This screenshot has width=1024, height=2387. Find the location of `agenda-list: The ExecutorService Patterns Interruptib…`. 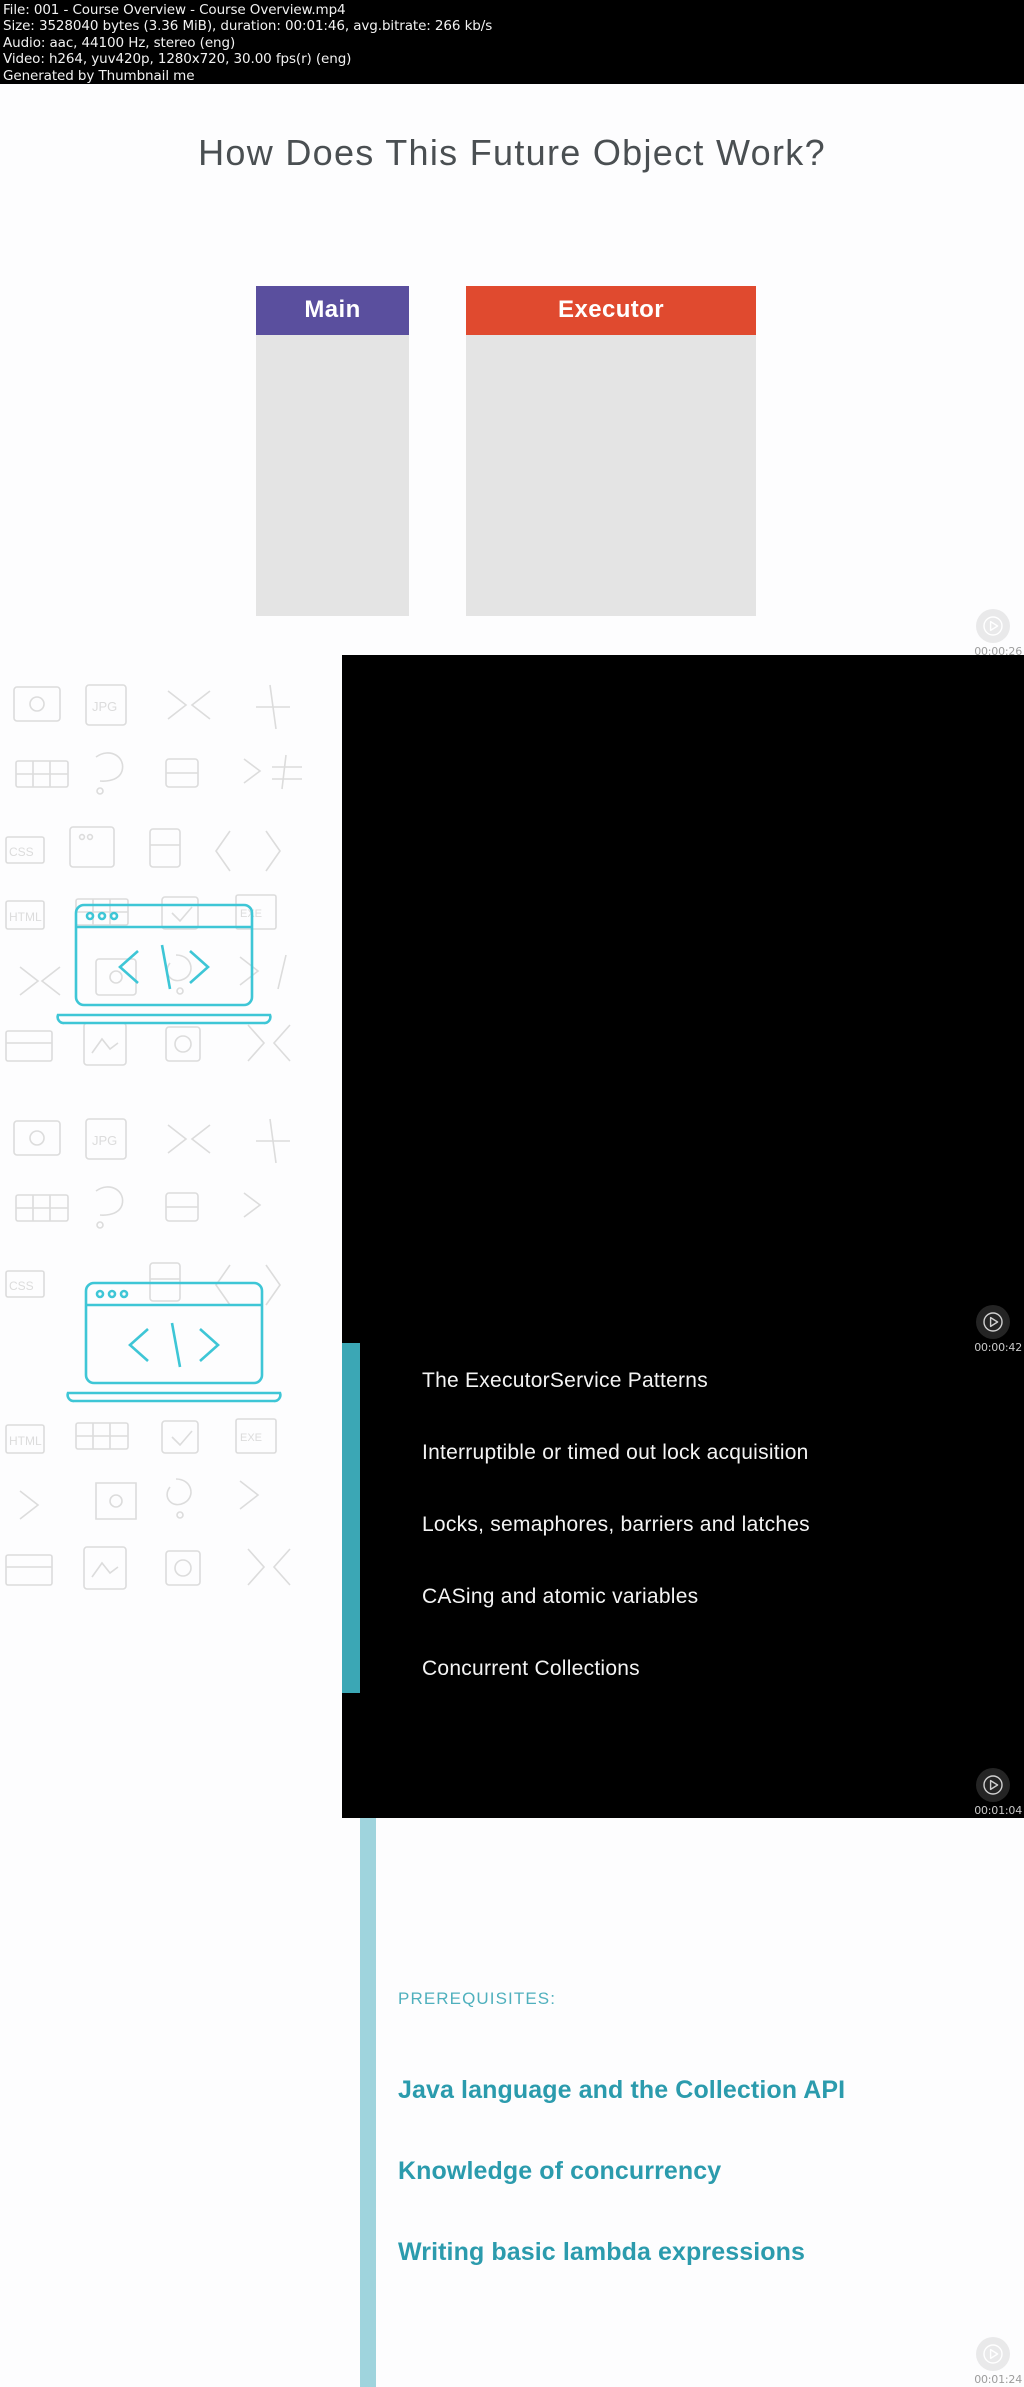

agenda-list: The ExecutorService Patterns Interruptib… is located at coordinates (722, 1549).